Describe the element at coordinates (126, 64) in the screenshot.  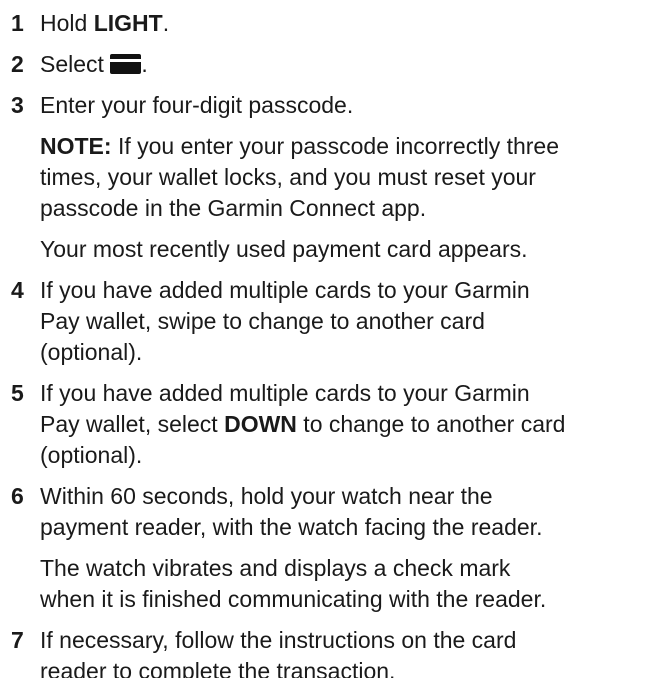
I see `wallet-card-icon` at that location.